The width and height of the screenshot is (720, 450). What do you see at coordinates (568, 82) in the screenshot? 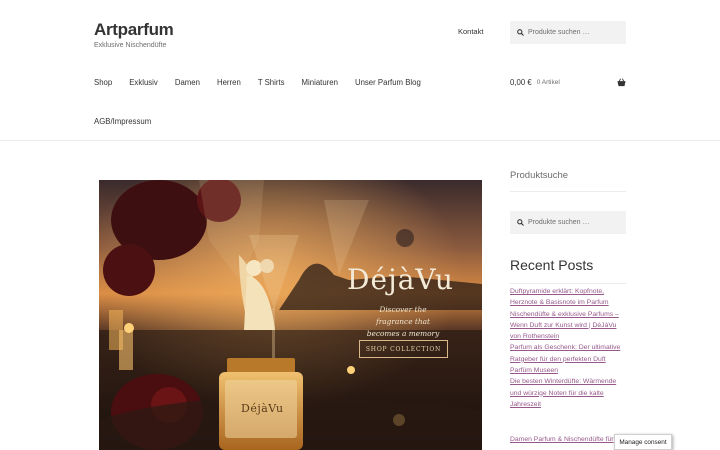
I see `cart-link: 0,00 € 0 Artikel` at bounding box center [568, 82].